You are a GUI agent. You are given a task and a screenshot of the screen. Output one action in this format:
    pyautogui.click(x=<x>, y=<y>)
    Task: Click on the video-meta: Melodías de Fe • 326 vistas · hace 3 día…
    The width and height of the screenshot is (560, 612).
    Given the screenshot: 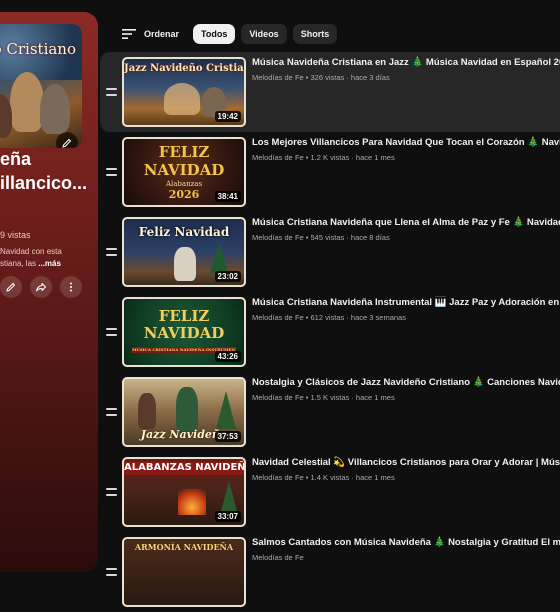 What is the action you would take?
    pyautogui.click(x=321, y=77)
    